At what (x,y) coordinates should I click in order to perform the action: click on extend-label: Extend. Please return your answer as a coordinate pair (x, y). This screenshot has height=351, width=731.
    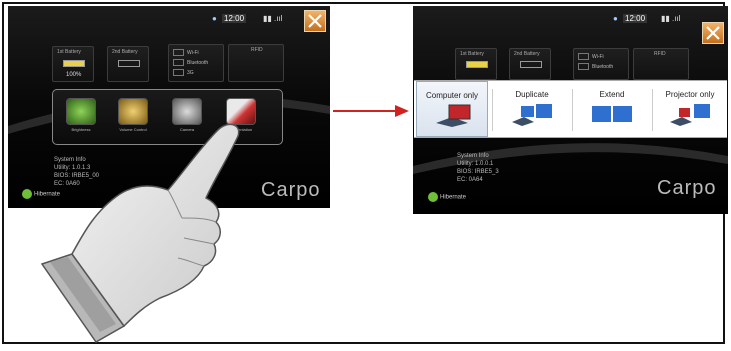
    Looking at the image, I should click on (612, 94).